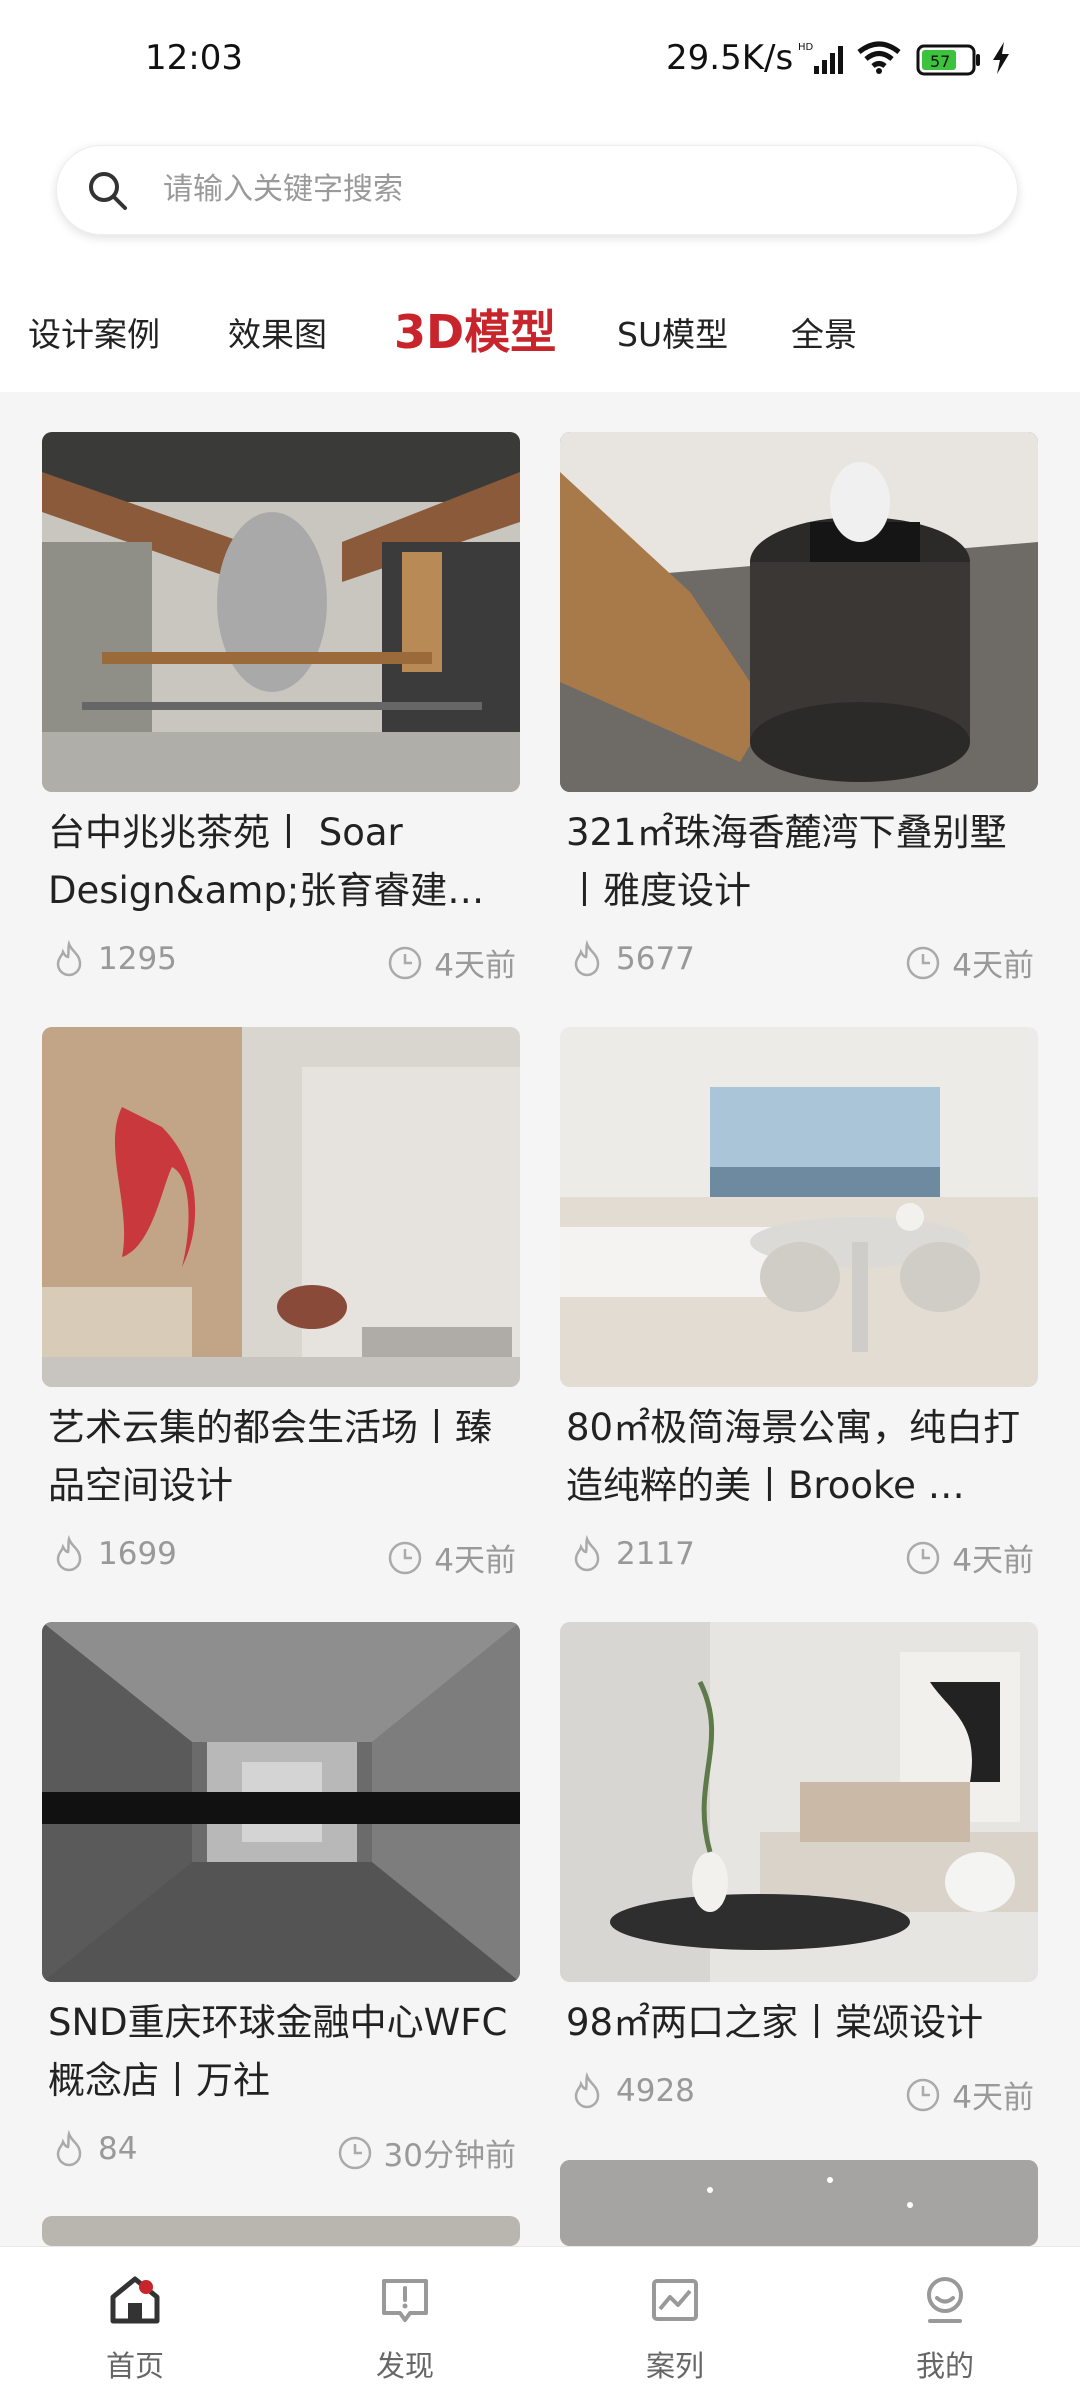 This screenshot has width=1080, height=2400. What do you see at coordinates (540, 60) in the screenshot?
I see `status-bar: 12:03 29.5K/s HD 57` at bounding box center [540, 60].